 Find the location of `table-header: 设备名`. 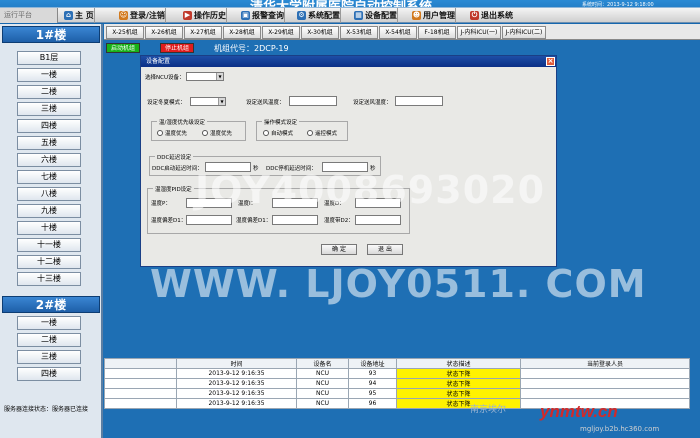

table-header: 设备名 is located at coordinates (322, 363).